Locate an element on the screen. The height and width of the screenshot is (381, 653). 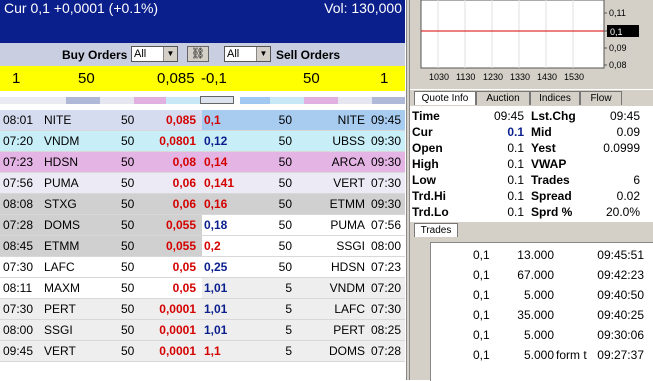
bid-market-maker: HDSN is located at coordinates (61, 162).